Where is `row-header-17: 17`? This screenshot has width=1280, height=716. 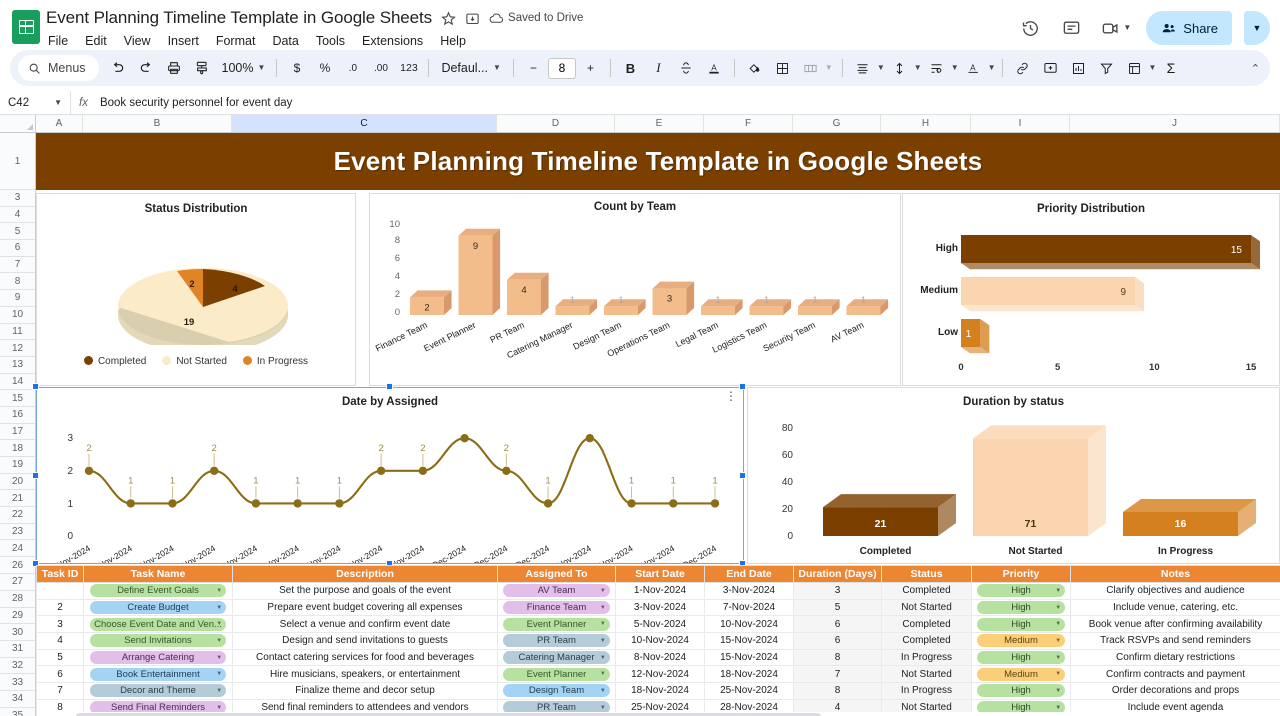 row-header-17: 17 is located at coordinates (17, 432).